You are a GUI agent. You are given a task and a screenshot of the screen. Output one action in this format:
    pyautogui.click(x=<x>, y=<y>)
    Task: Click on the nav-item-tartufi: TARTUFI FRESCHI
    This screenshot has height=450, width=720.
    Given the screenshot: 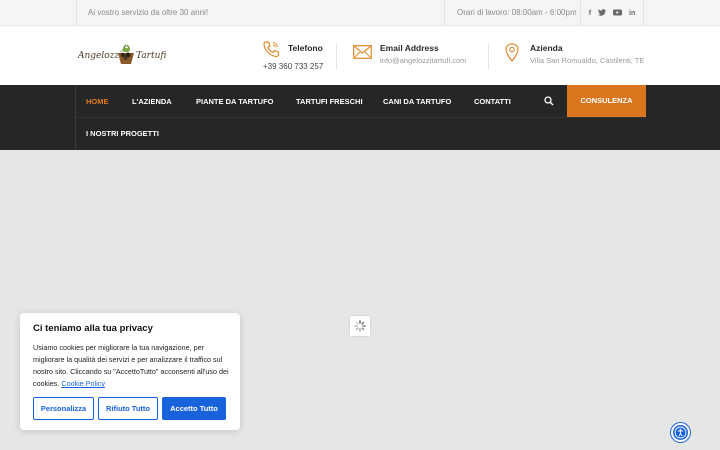 What is the action you would take?
    pyautogui.click(x=329, y=101)
    